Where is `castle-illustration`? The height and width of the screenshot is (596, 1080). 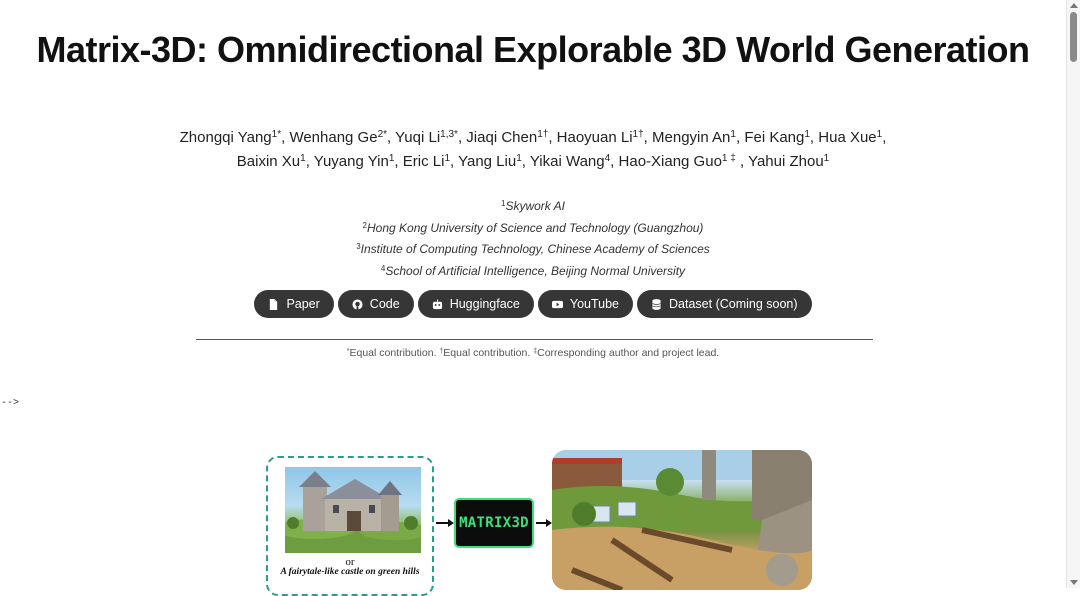 castle-illustration is located at coordinates (353, 512).